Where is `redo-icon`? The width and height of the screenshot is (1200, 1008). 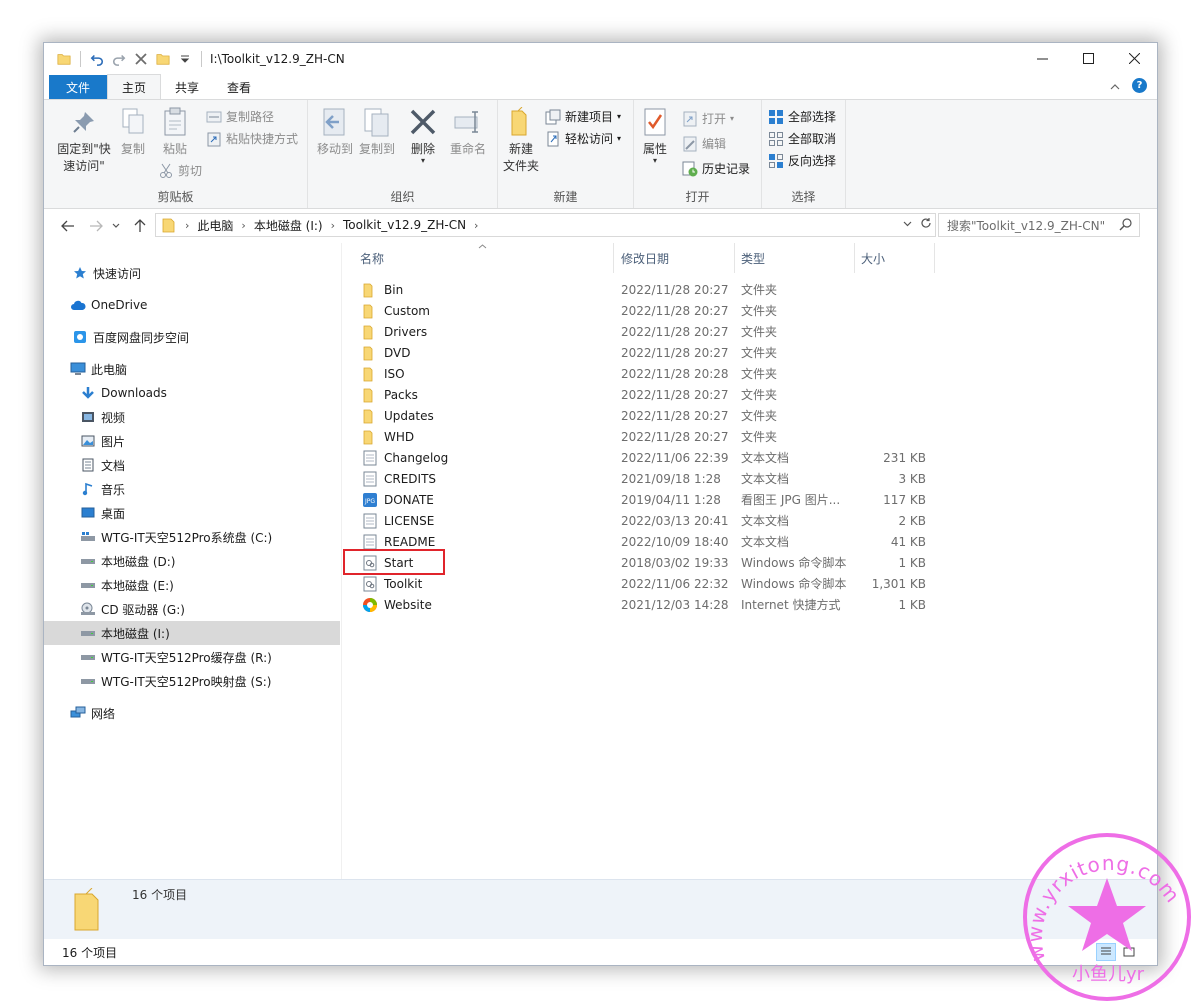
redo-icon is located at coordinates (119, 59).